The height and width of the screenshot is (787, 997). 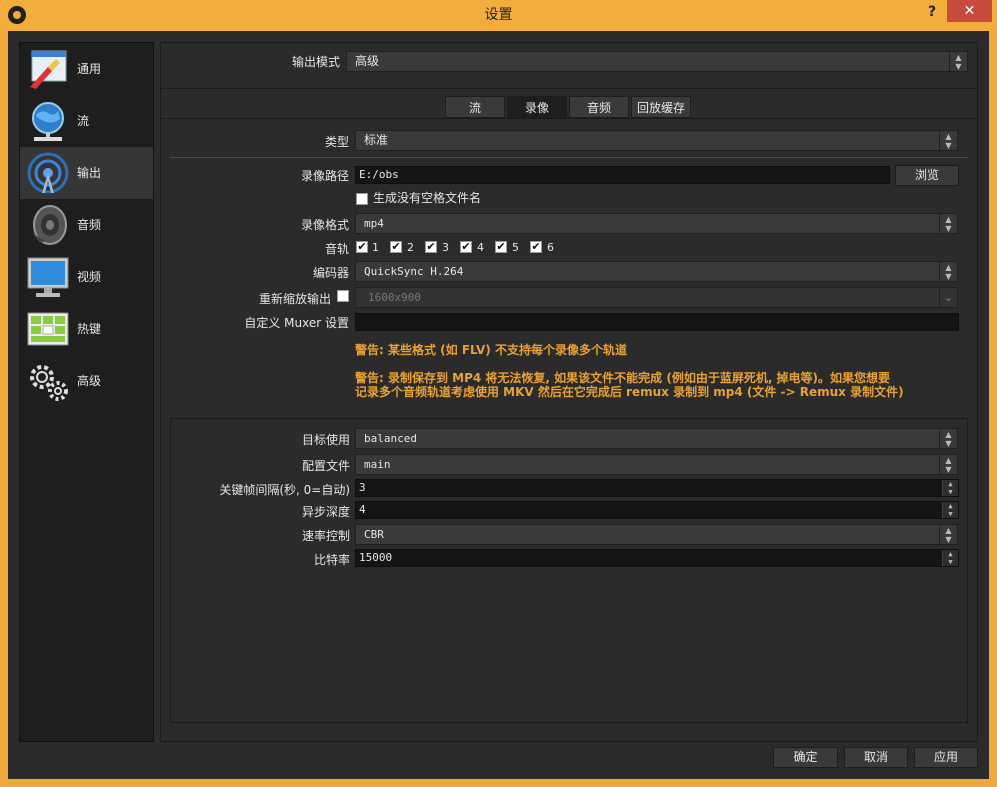 I want to click on monitor-icon, so click(x=48, y=277).